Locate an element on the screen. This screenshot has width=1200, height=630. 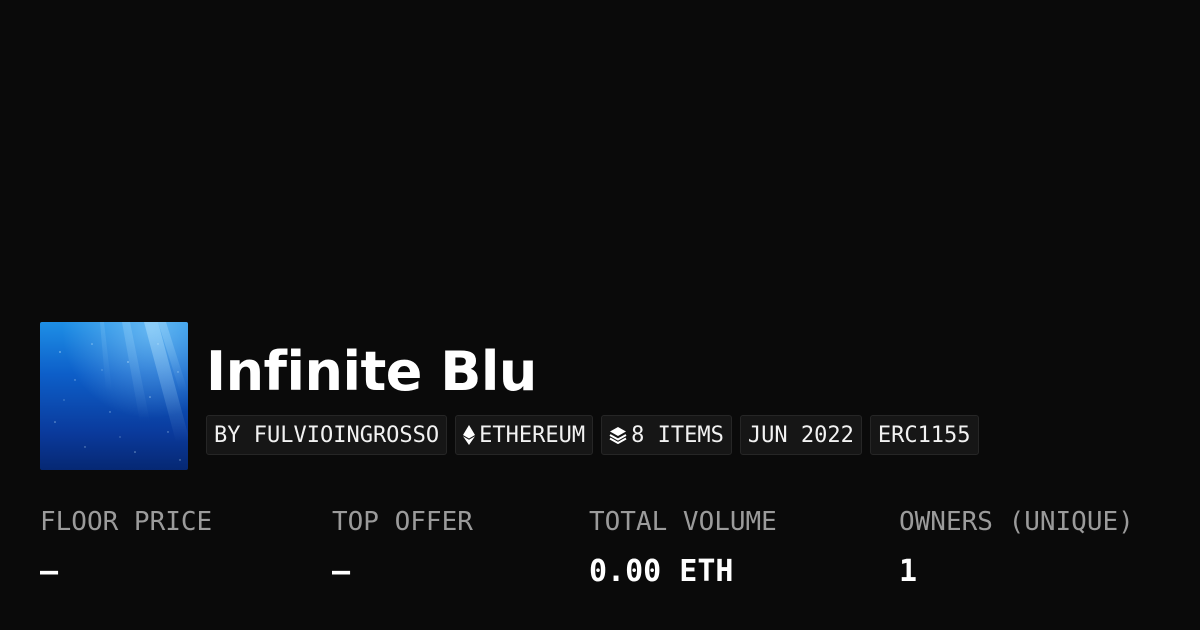
owners-label: OWNERS (UNIQUE) is located at coordinates (1016, 522).